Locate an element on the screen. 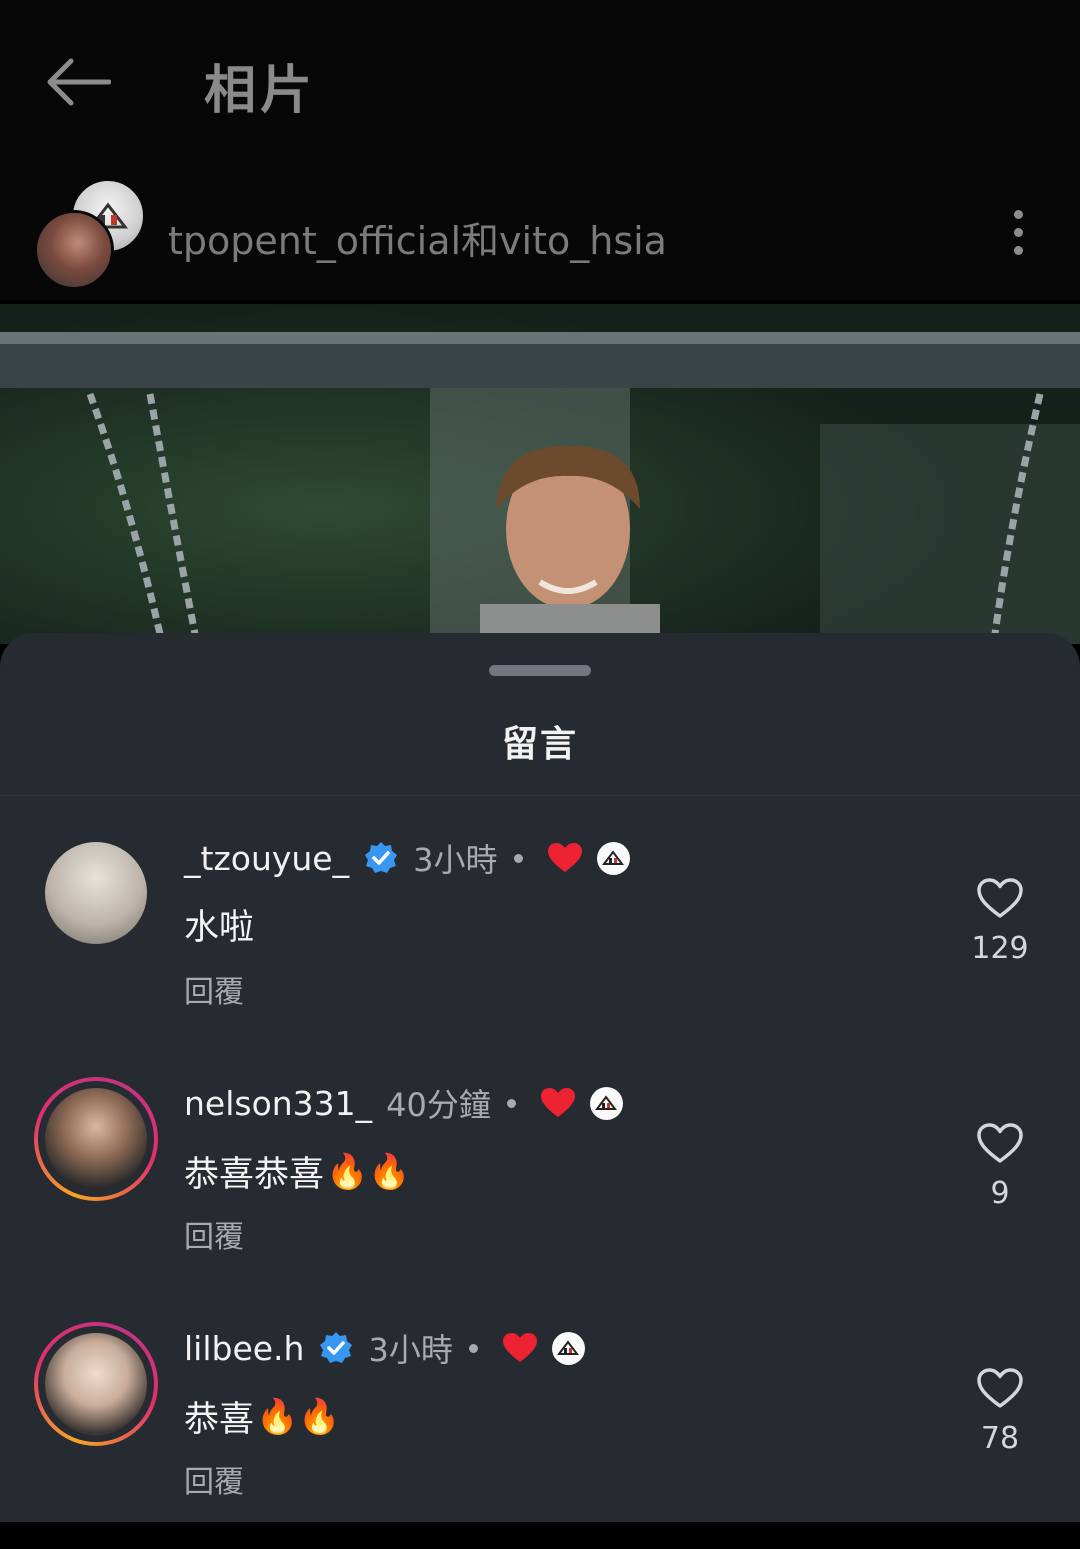  comment-text: 恭喜 🔥🔥 is located at coordinates (262, 1416).